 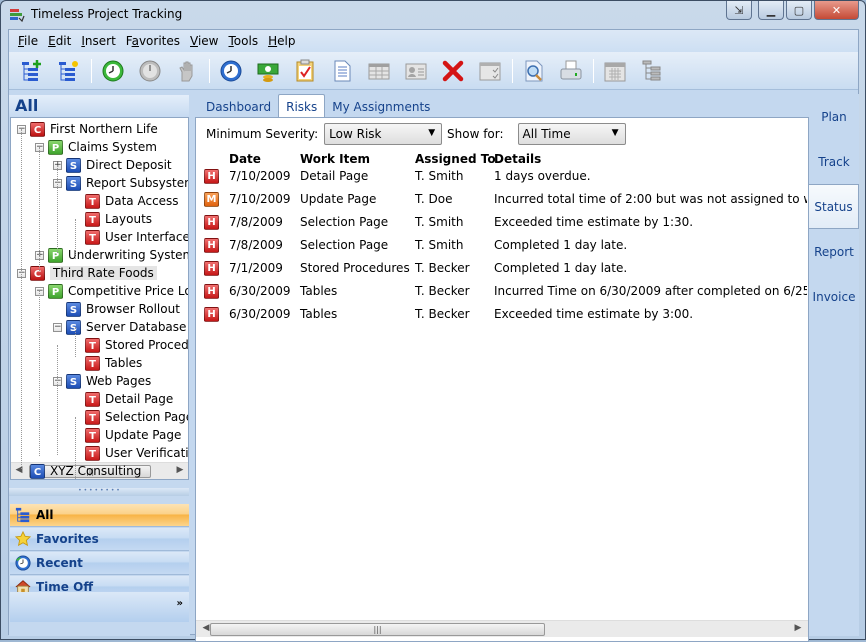 What do you see at coordinates (571, 71) in the screenshot?
I see `print-button` at bounding box center [571, 71].